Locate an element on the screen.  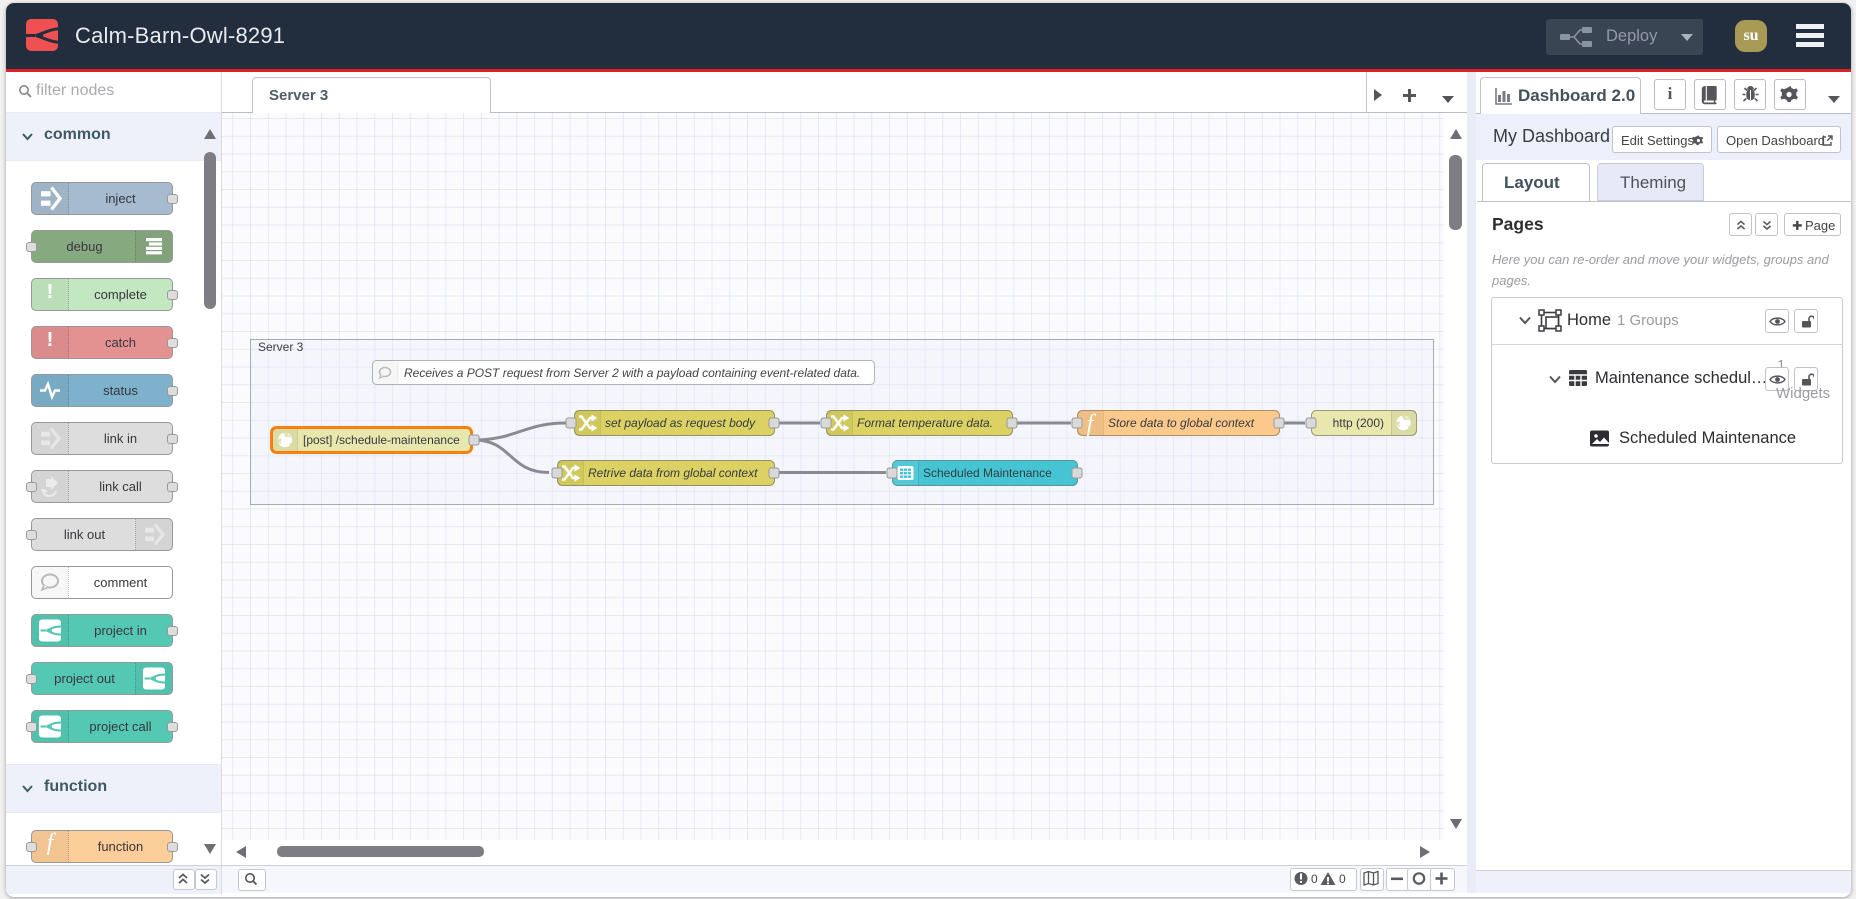
svg-text: http (200) is located at coordinates (1358, 423).